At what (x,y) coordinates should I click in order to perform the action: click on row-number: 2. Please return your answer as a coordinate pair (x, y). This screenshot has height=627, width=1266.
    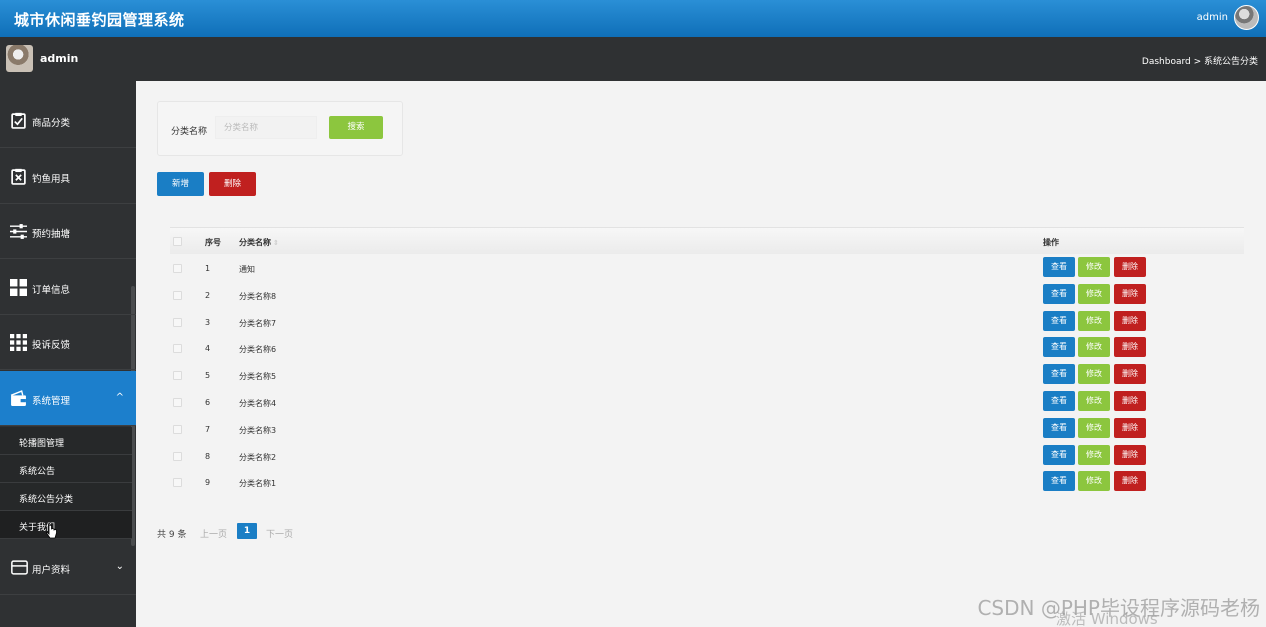
    Looking at the image, I should click on (208, 295).